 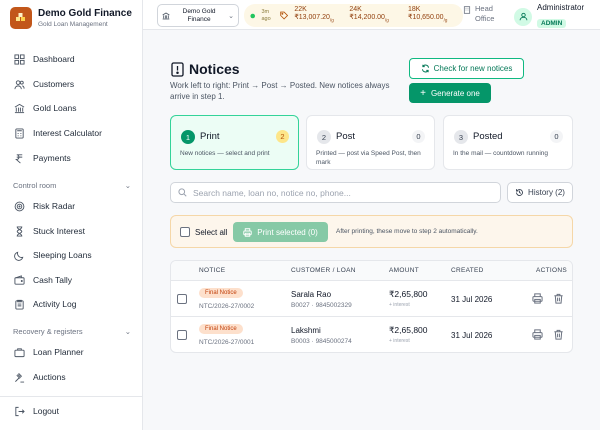 I want to click on nav-dashboard: Dashboard, so click(x=72, y=59).